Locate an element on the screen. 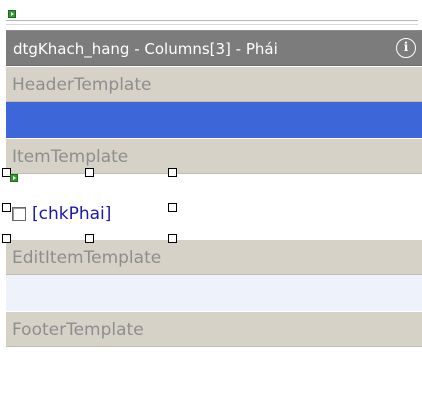 Image resolution: width=422 pixels, height=419 pixels. control-smart-tag-icon is located at coordinates (14, 178).